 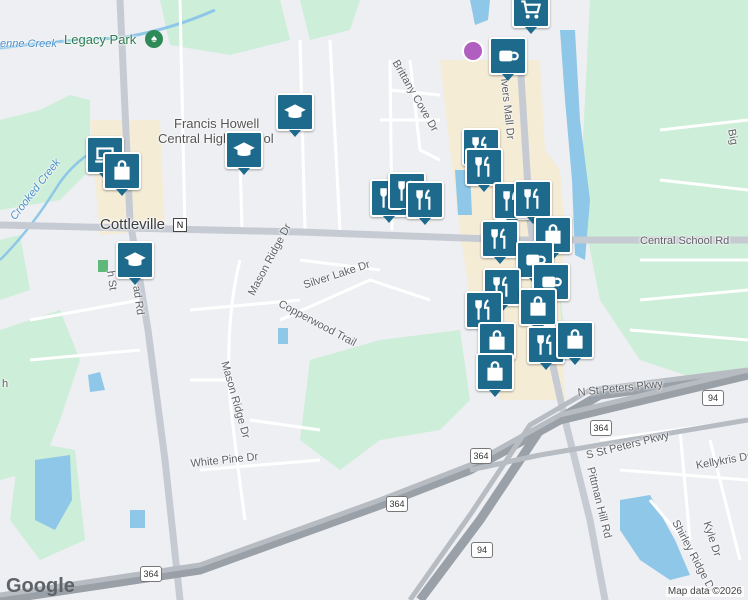 I want to click on shopping-cart-icon, so click(x=531, y=17).